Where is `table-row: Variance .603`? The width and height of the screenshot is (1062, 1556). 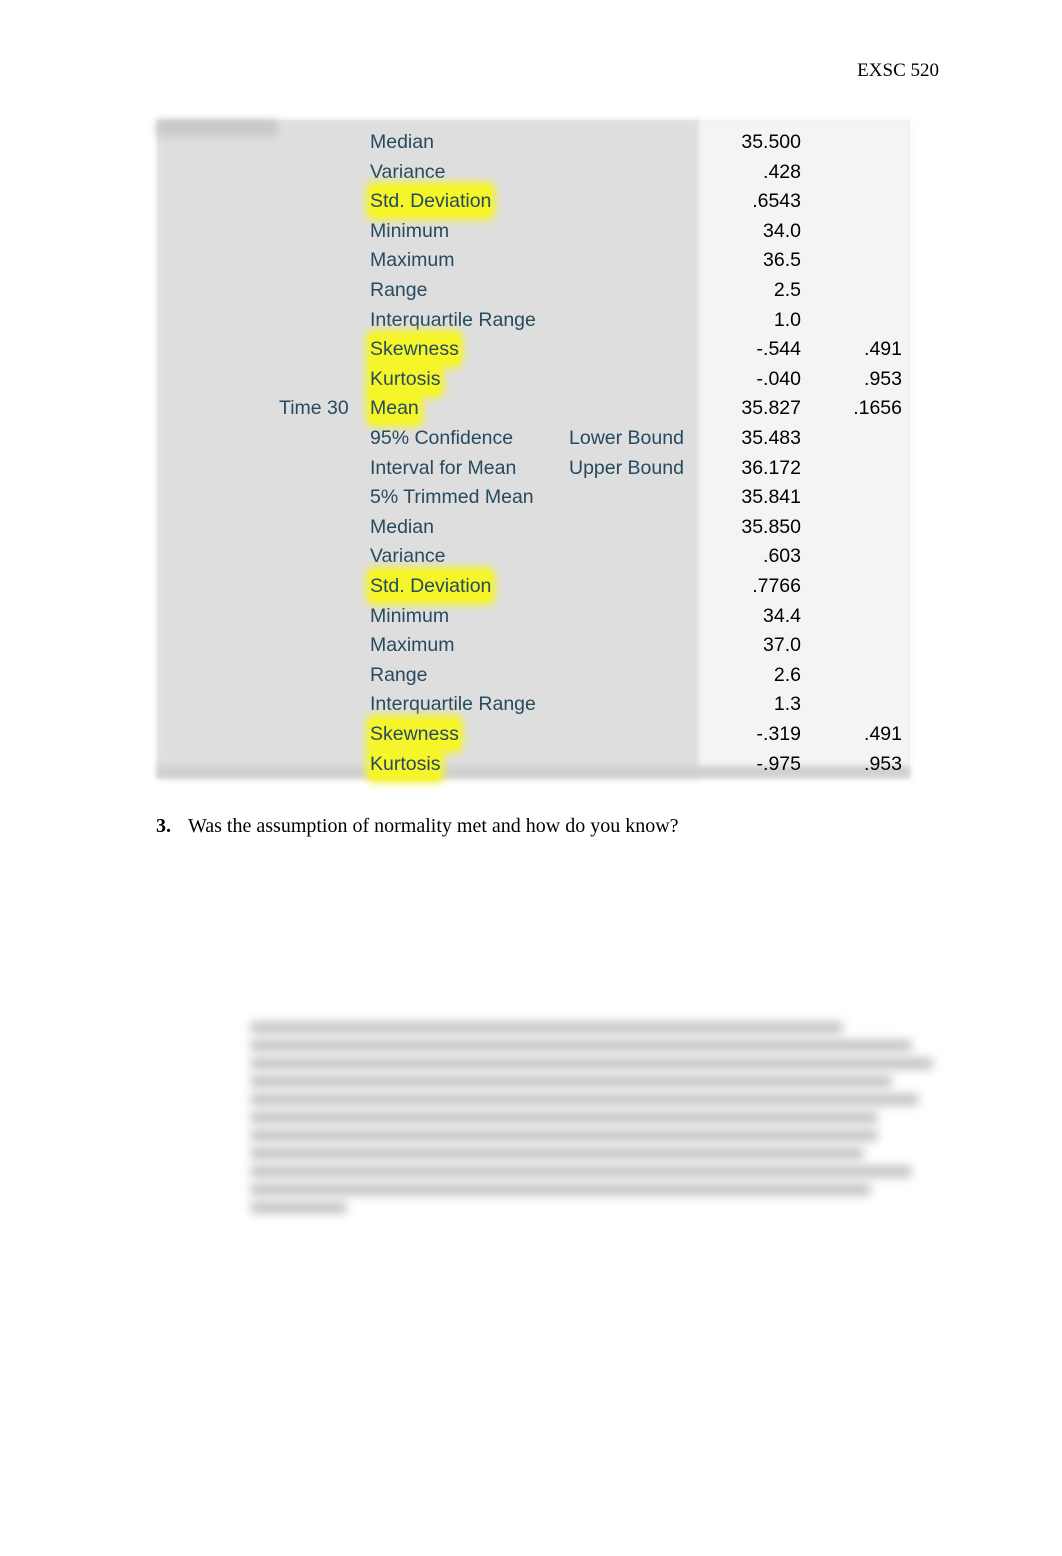
table-row: Variance .603 is located at coordinates (533, 556).